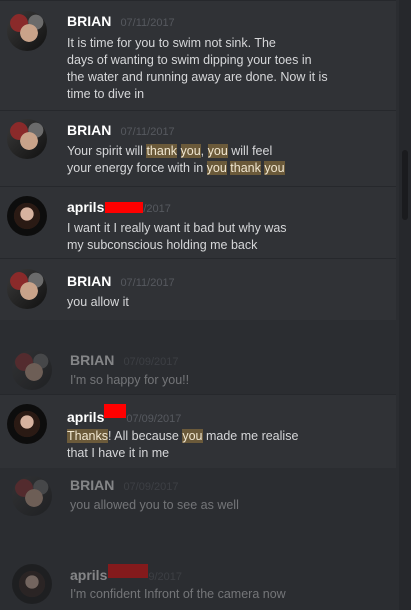 Image resolution: width=411 pixels, height=610 pixels. Describe the element at coordinates (157, 209) in the screenshot. I see `message-timestamp: /2017` at that location.